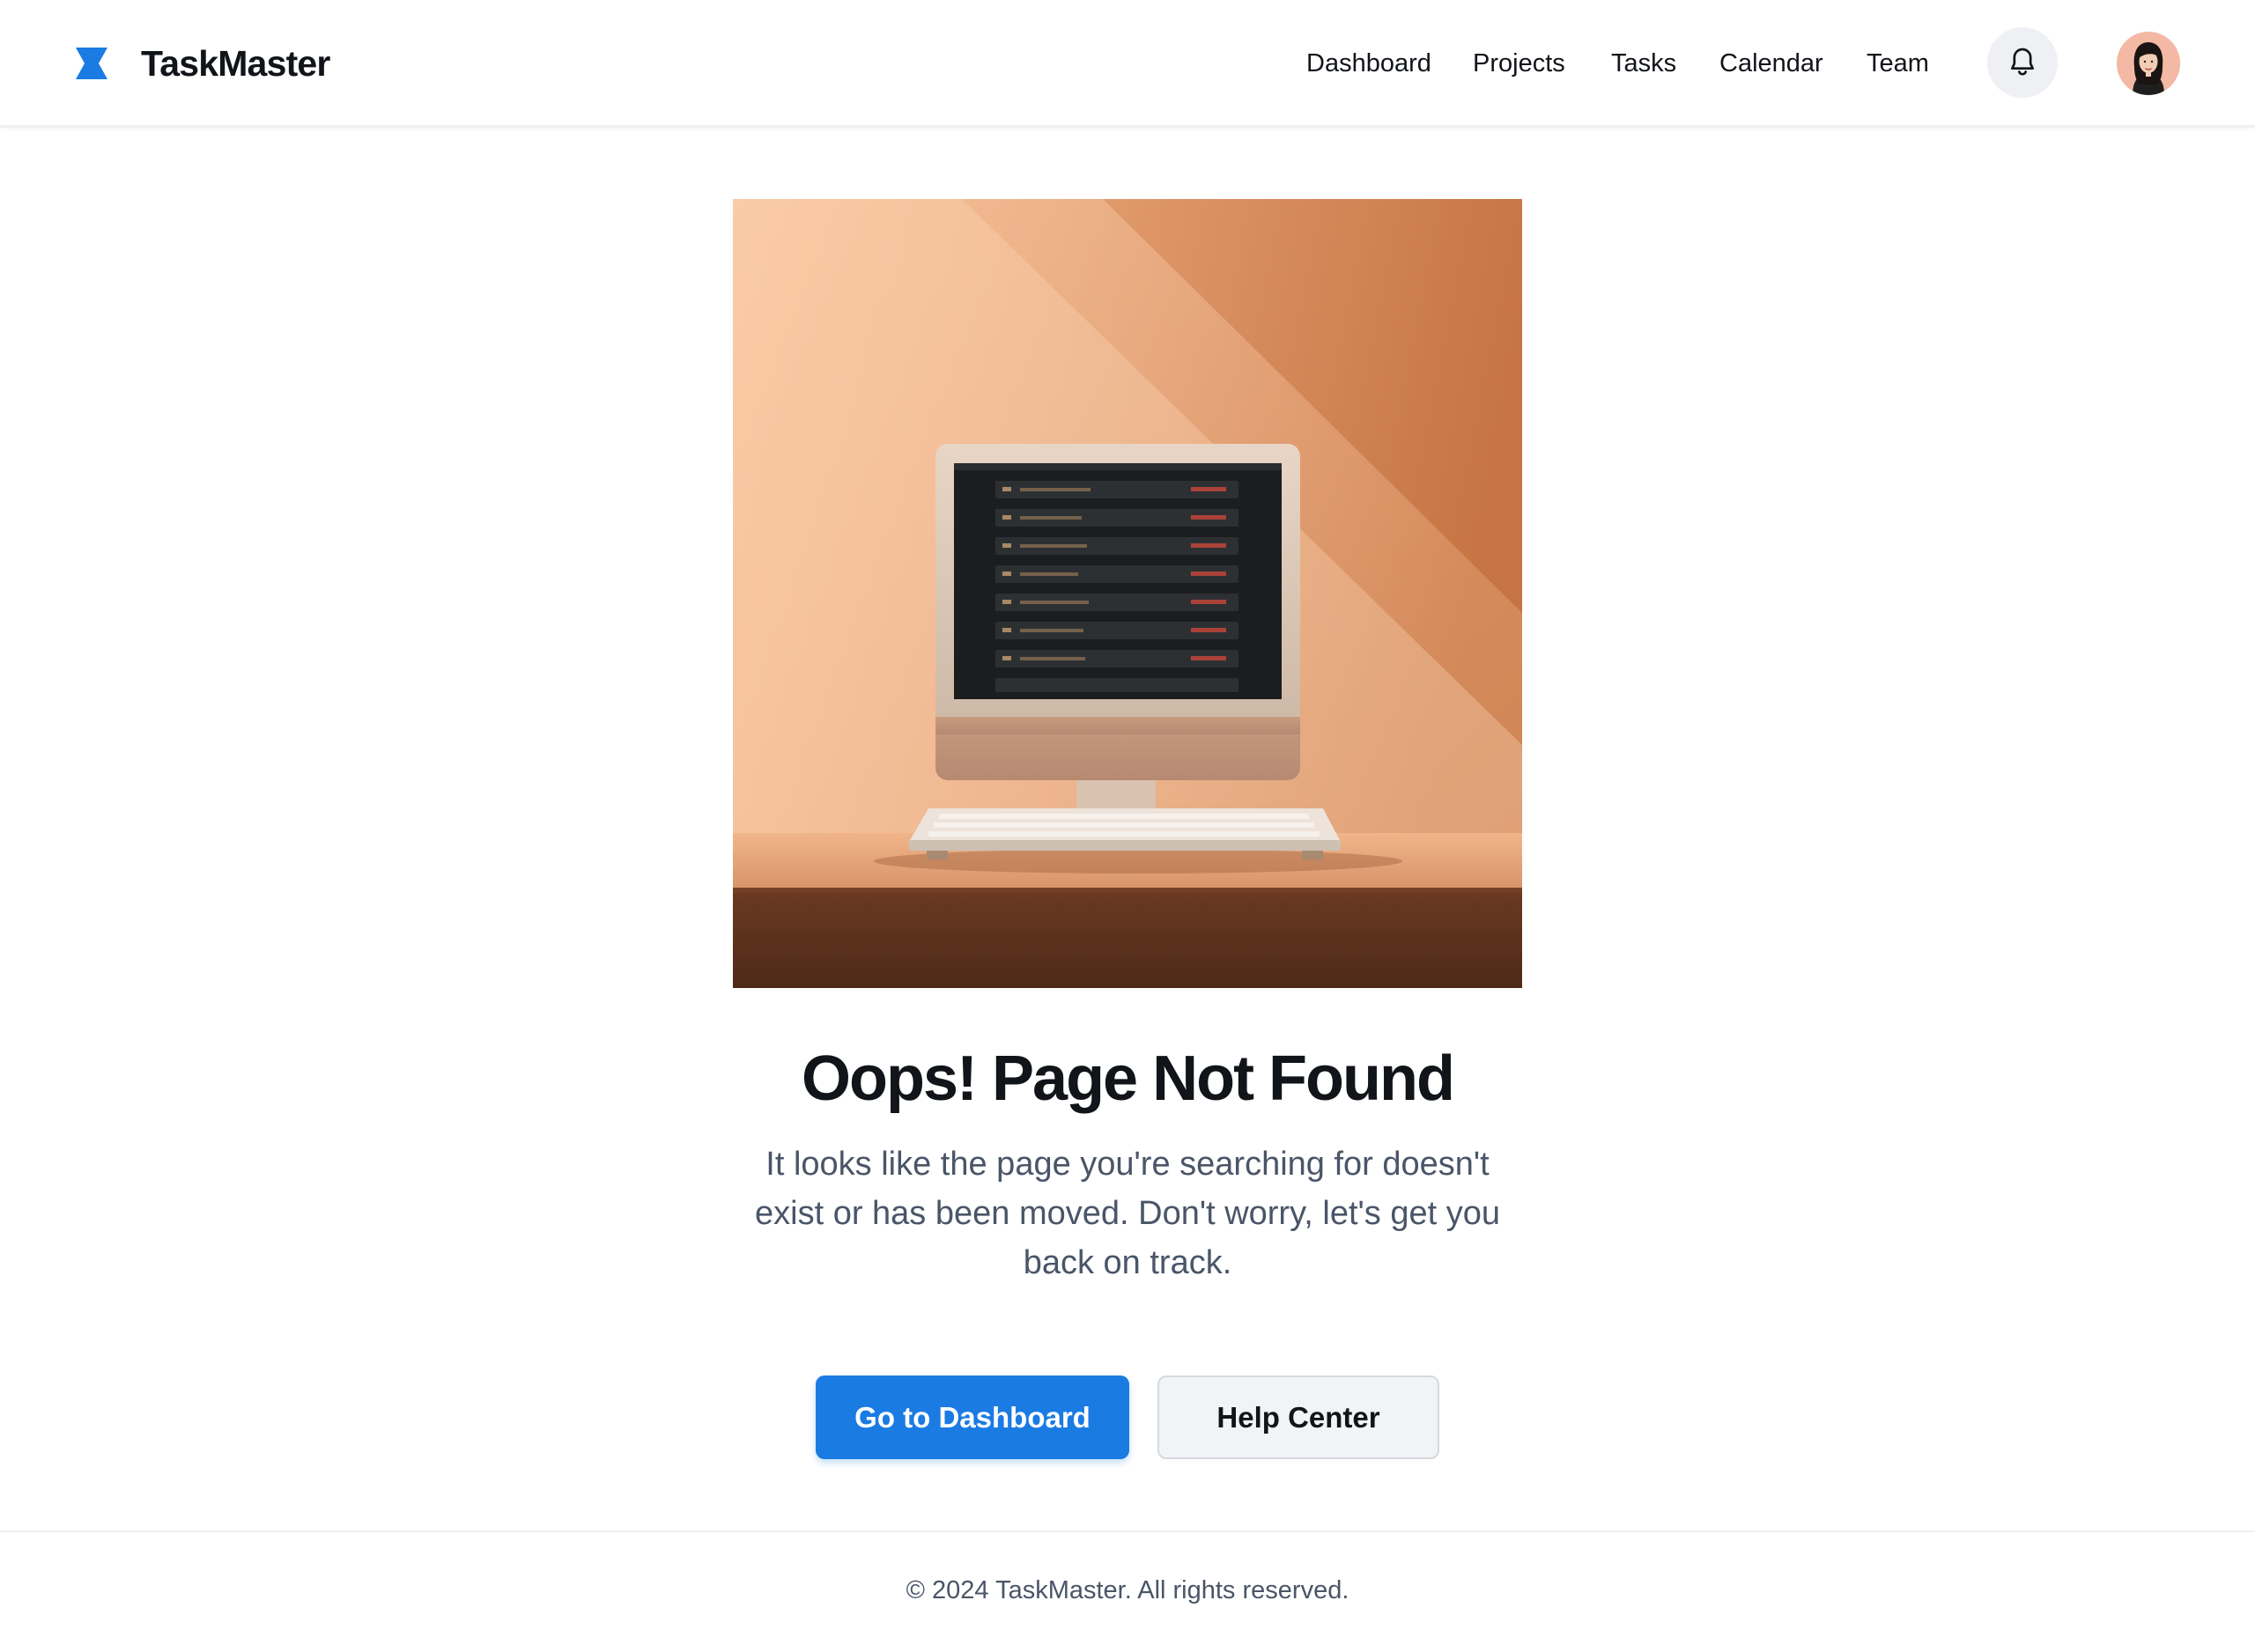 The height and width of the screenshot is (1652, 2255). I want to click on nav-link-calendar: Calendar, so click(1771, 63).